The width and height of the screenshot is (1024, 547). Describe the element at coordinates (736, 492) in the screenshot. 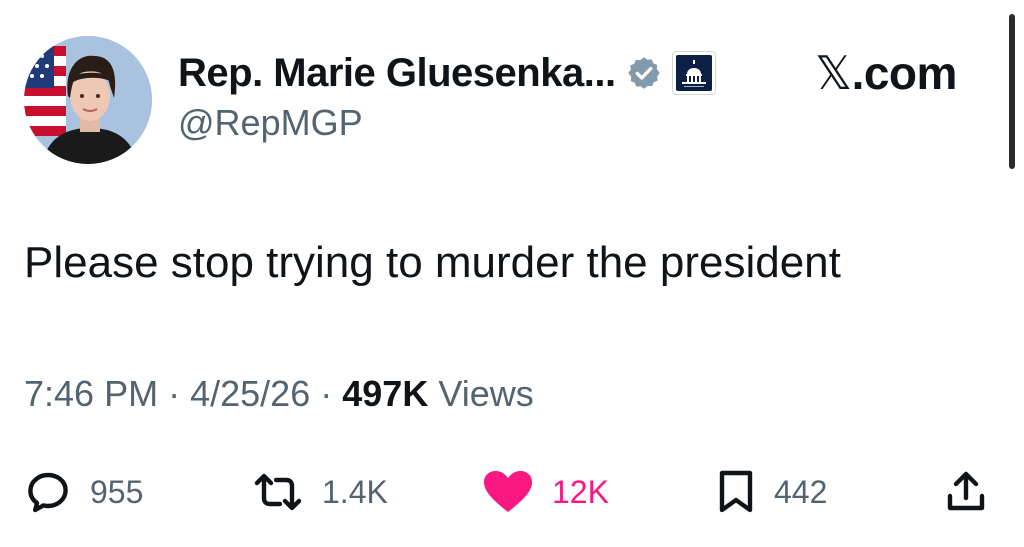

I see `bookmark-icon` at that location.